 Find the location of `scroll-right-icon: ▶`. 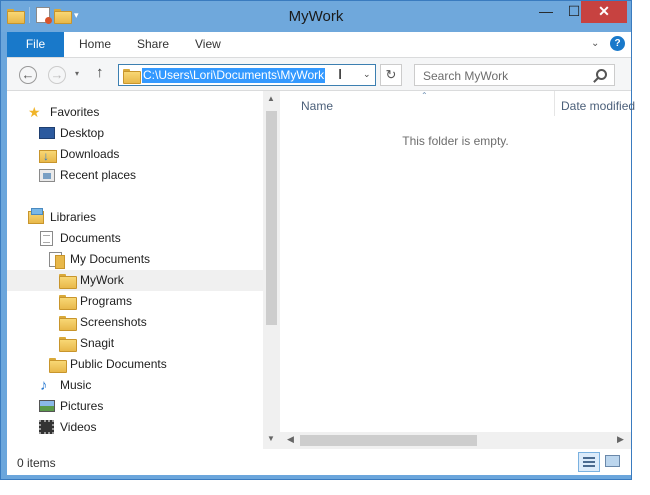

scroll-right-icon: ▶ is located at coordinates (620, 439).